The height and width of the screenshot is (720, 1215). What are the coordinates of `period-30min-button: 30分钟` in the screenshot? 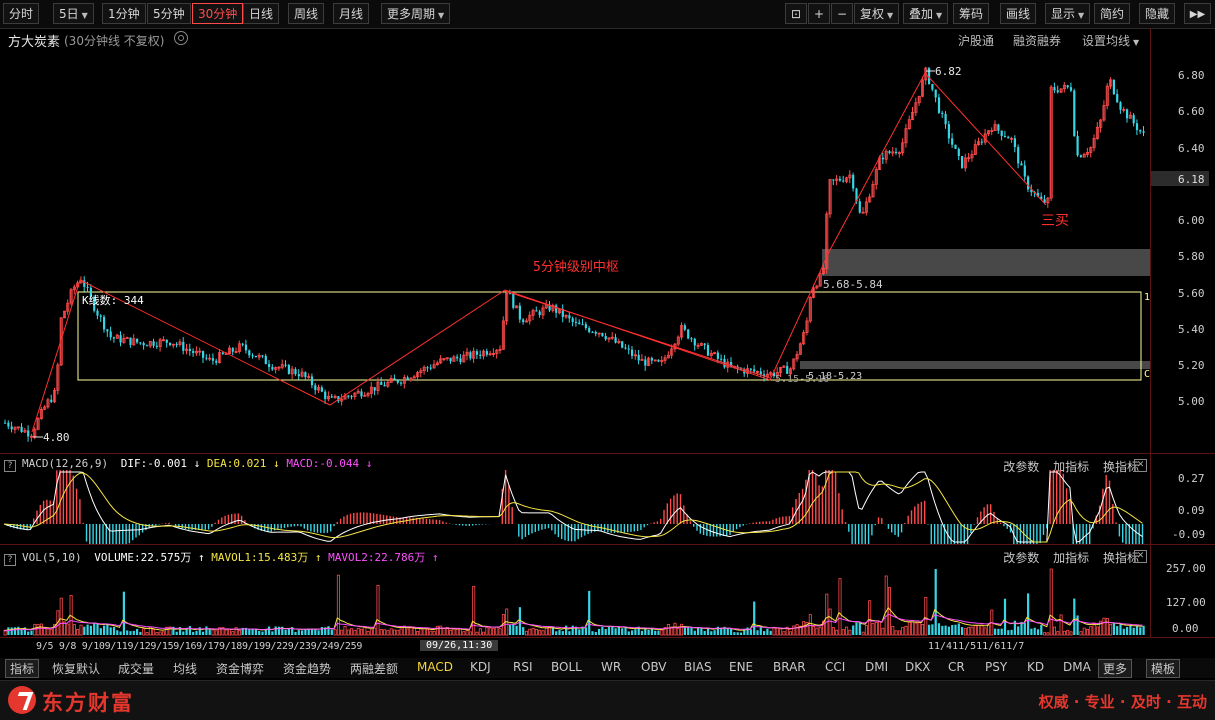 It's located at (218, 13).